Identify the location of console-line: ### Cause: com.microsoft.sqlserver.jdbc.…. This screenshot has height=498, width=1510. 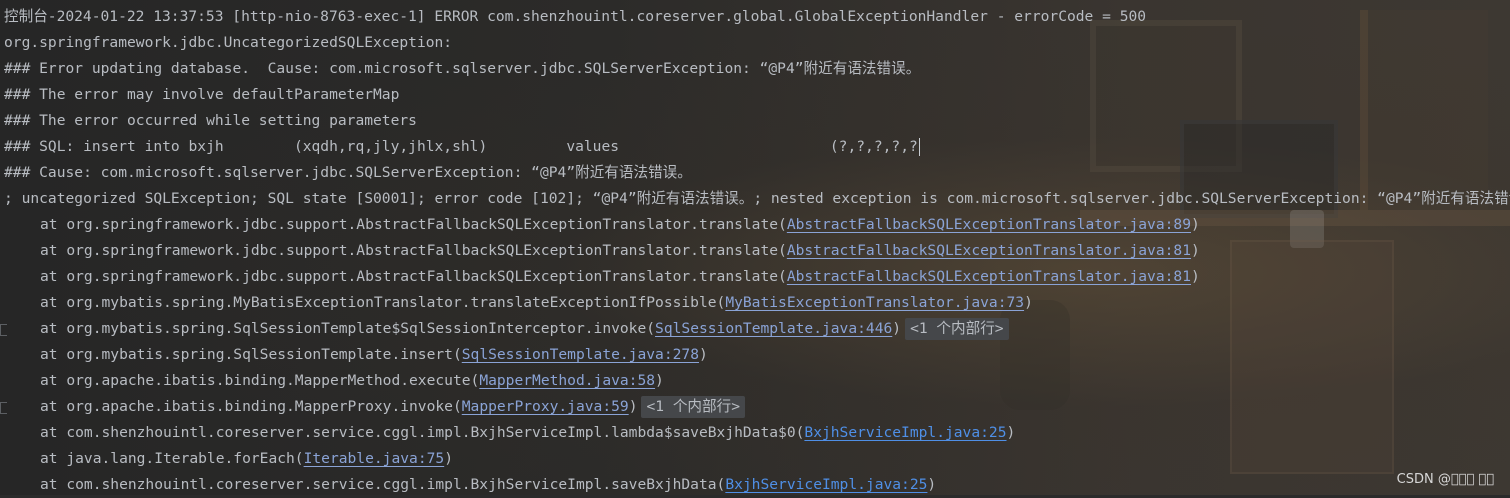
(348, 172).